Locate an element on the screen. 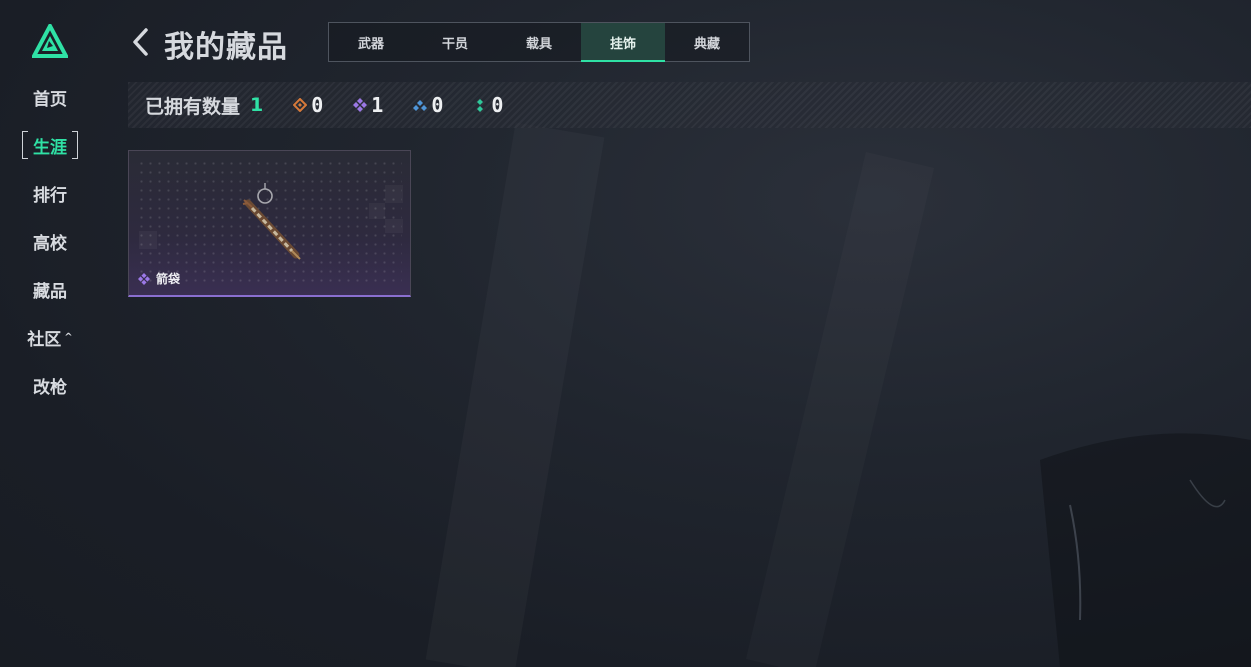 This screenshot has height=667, width=1251. rarity-green: 0 is located at coordinates (488, 105).